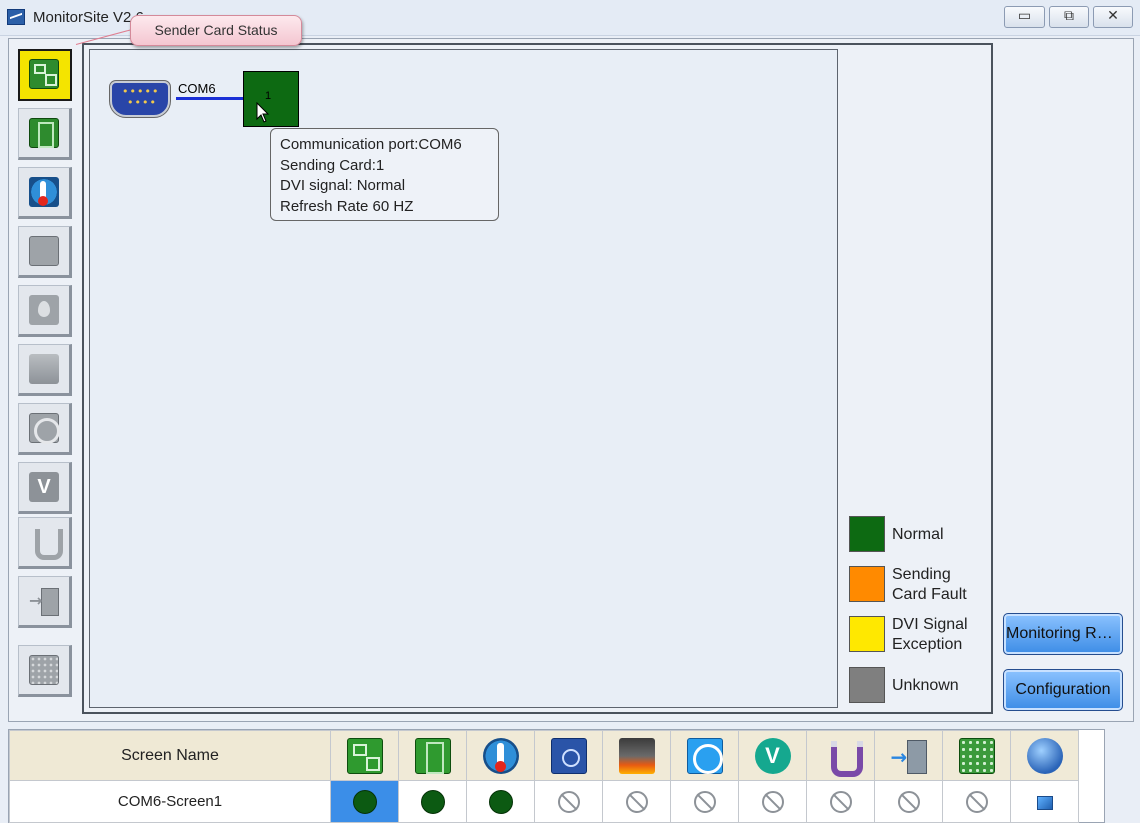 This screenshot has width=1140, height=823. I want to click on header-smoke, so click(636, 755).